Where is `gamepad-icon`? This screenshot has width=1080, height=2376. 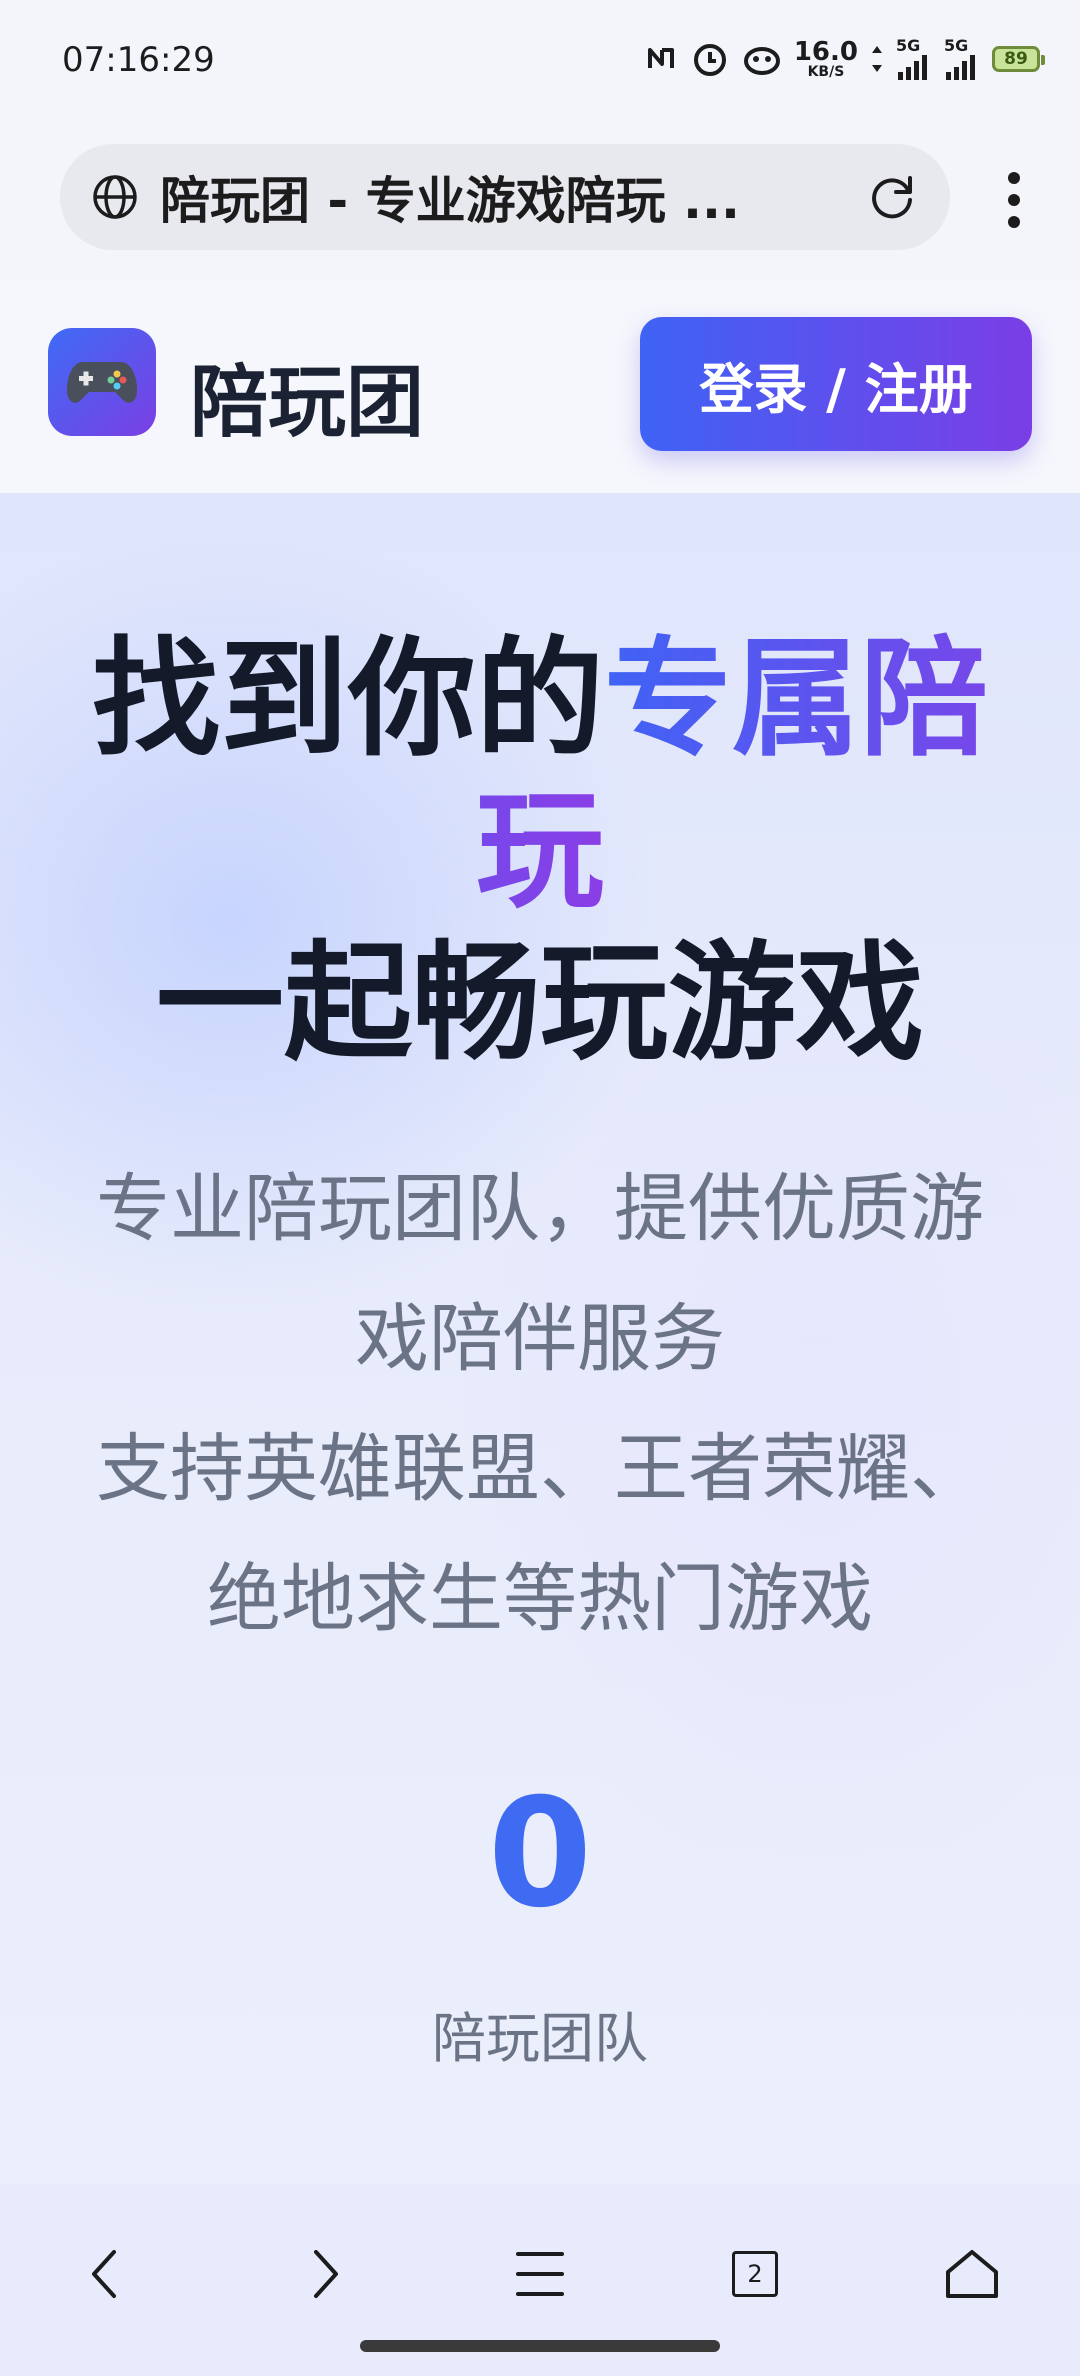
gamepad-icon is located at coordinates (102, 382).